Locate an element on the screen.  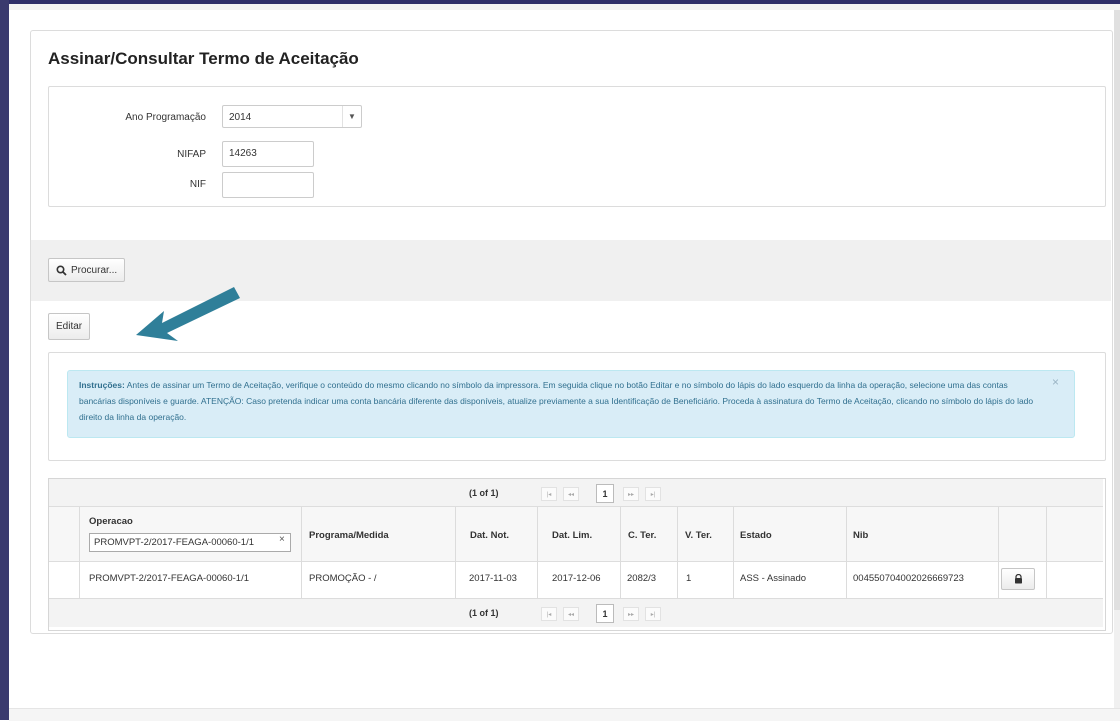
nifap-label: NIFAP is located at coordinates (191, 154).